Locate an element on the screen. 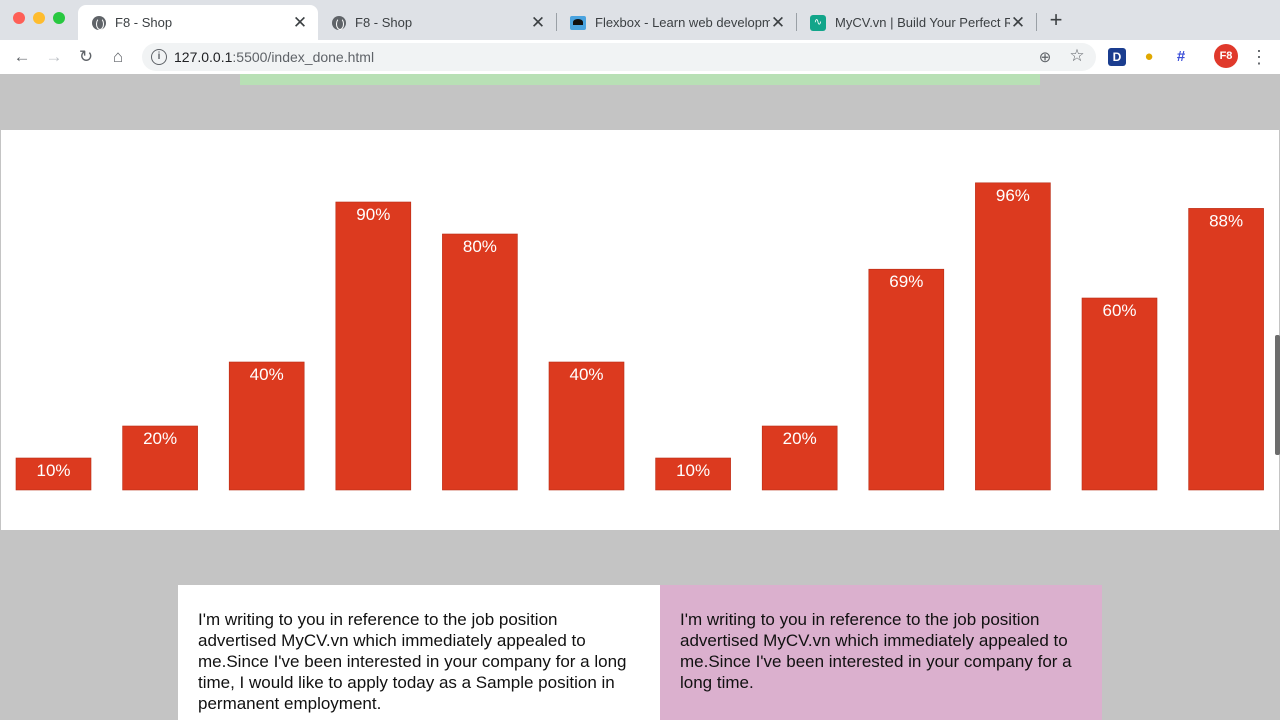  extension-d-icon: D is located at coordinates (1117, 57).